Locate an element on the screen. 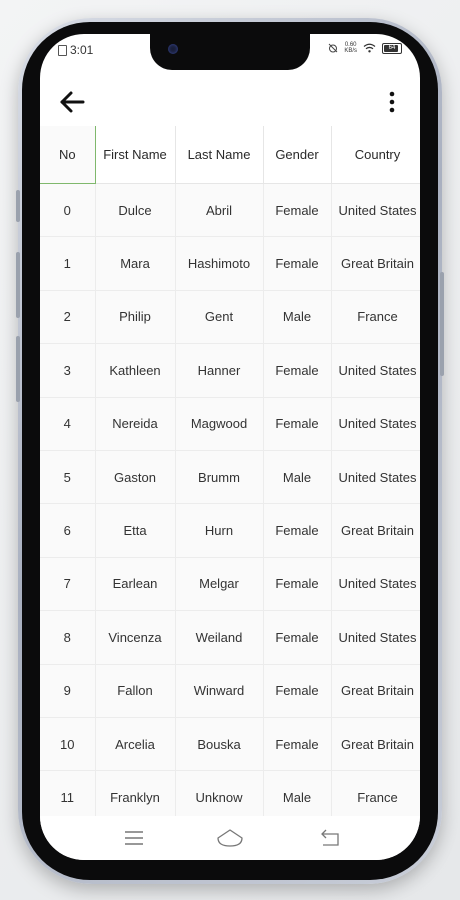 Image resolution: width=460 pixels, height=900 pixels. mute-switch is located at coordinates (18, 206).